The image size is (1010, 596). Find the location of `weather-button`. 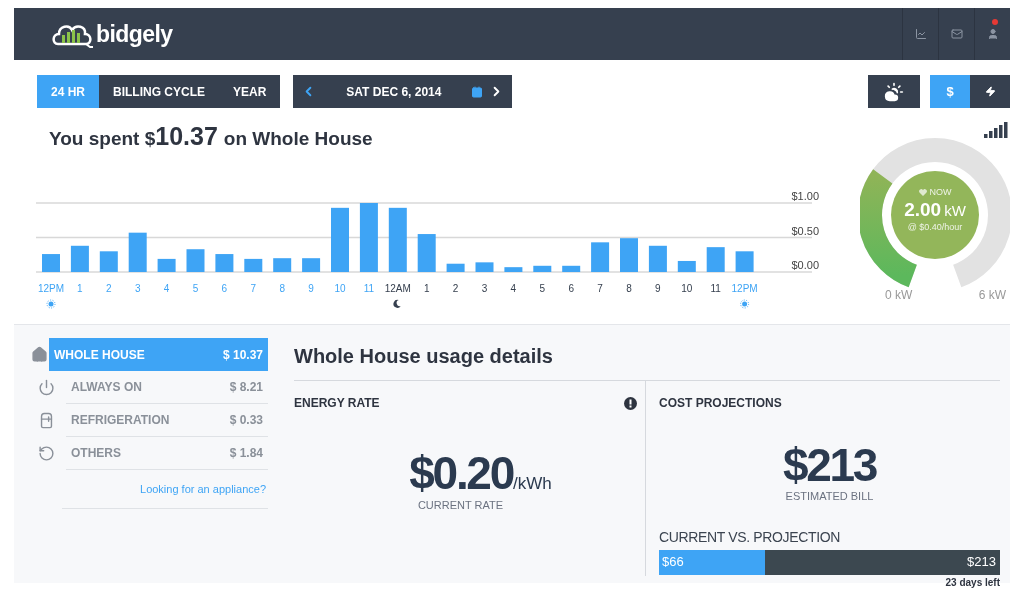

weather-button is located at coordinates (894, 91).